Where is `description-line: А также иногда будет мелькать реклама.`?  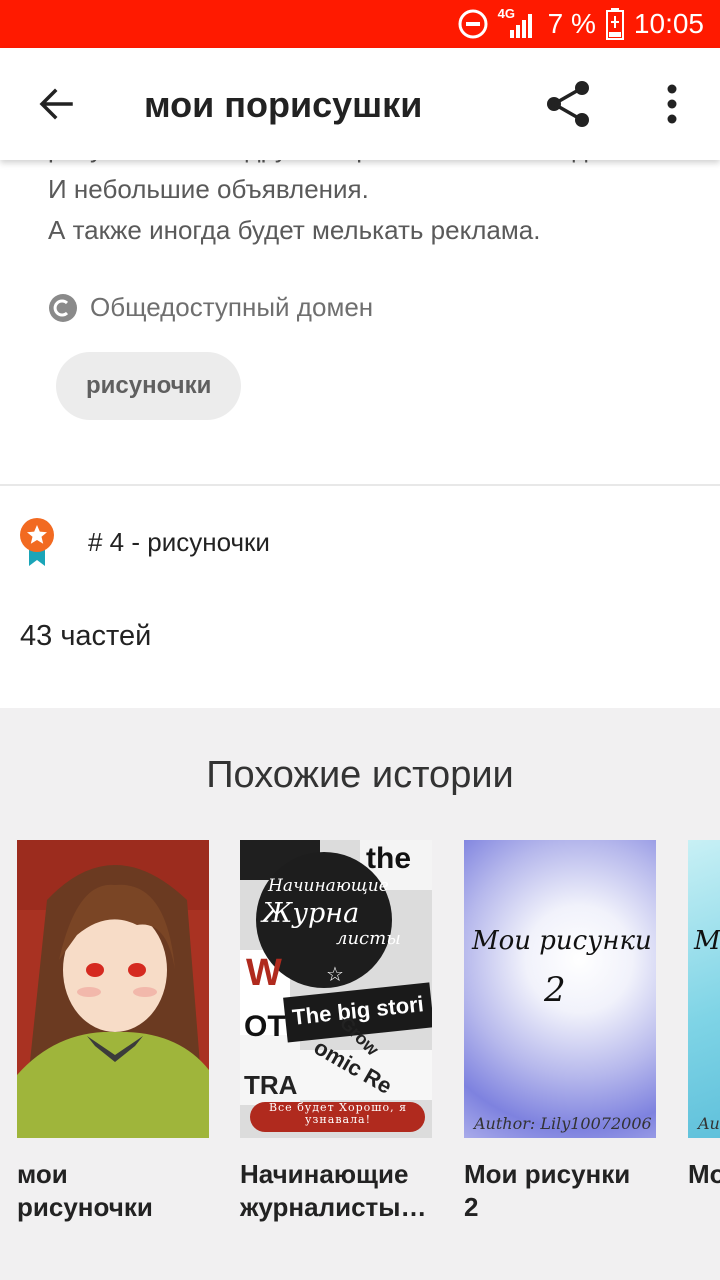 description-line: А также иногда будет мелькать реклама. is located at coordinates (294, 230).